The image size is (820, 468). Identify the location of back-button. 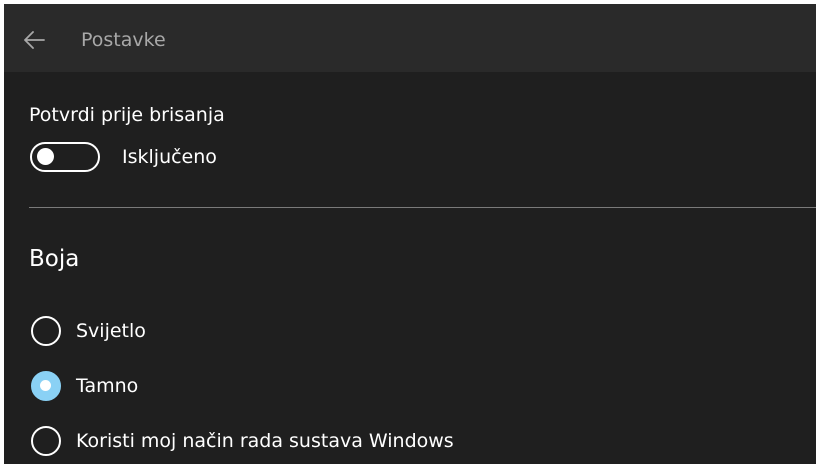
(34, 40).